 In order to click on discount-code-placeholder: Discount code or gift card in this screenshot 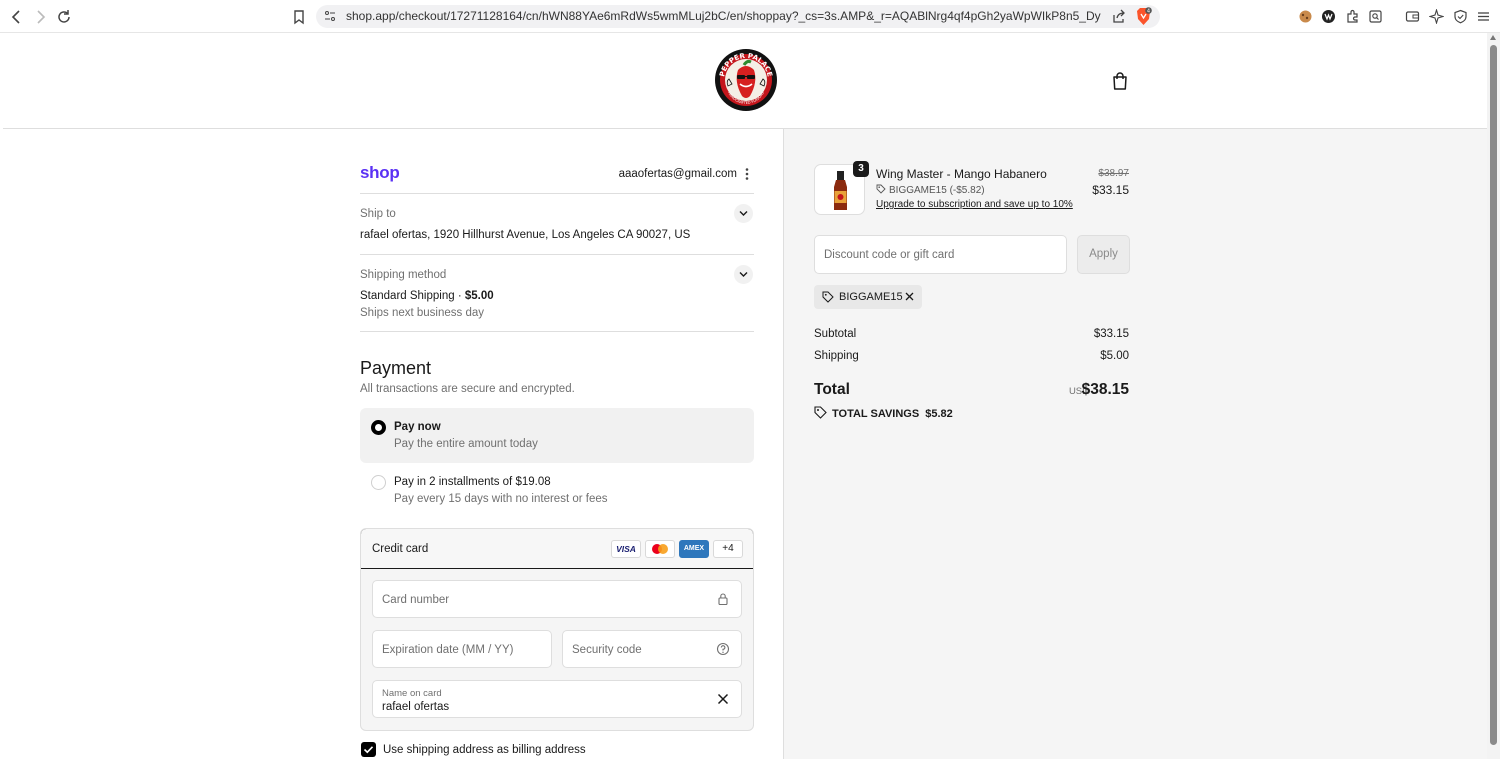, I will do `click(889, 255)`.